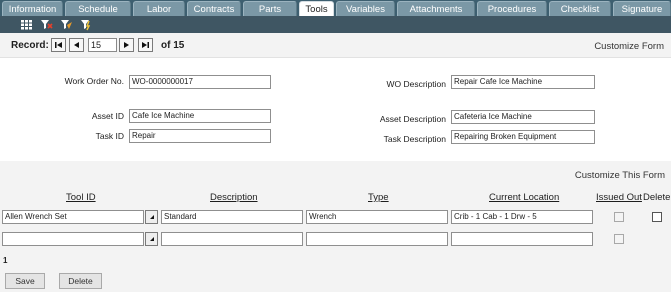 The width and height of the screenshot is (671, 292). I want to click on last-record-icon, so click(145, 45).